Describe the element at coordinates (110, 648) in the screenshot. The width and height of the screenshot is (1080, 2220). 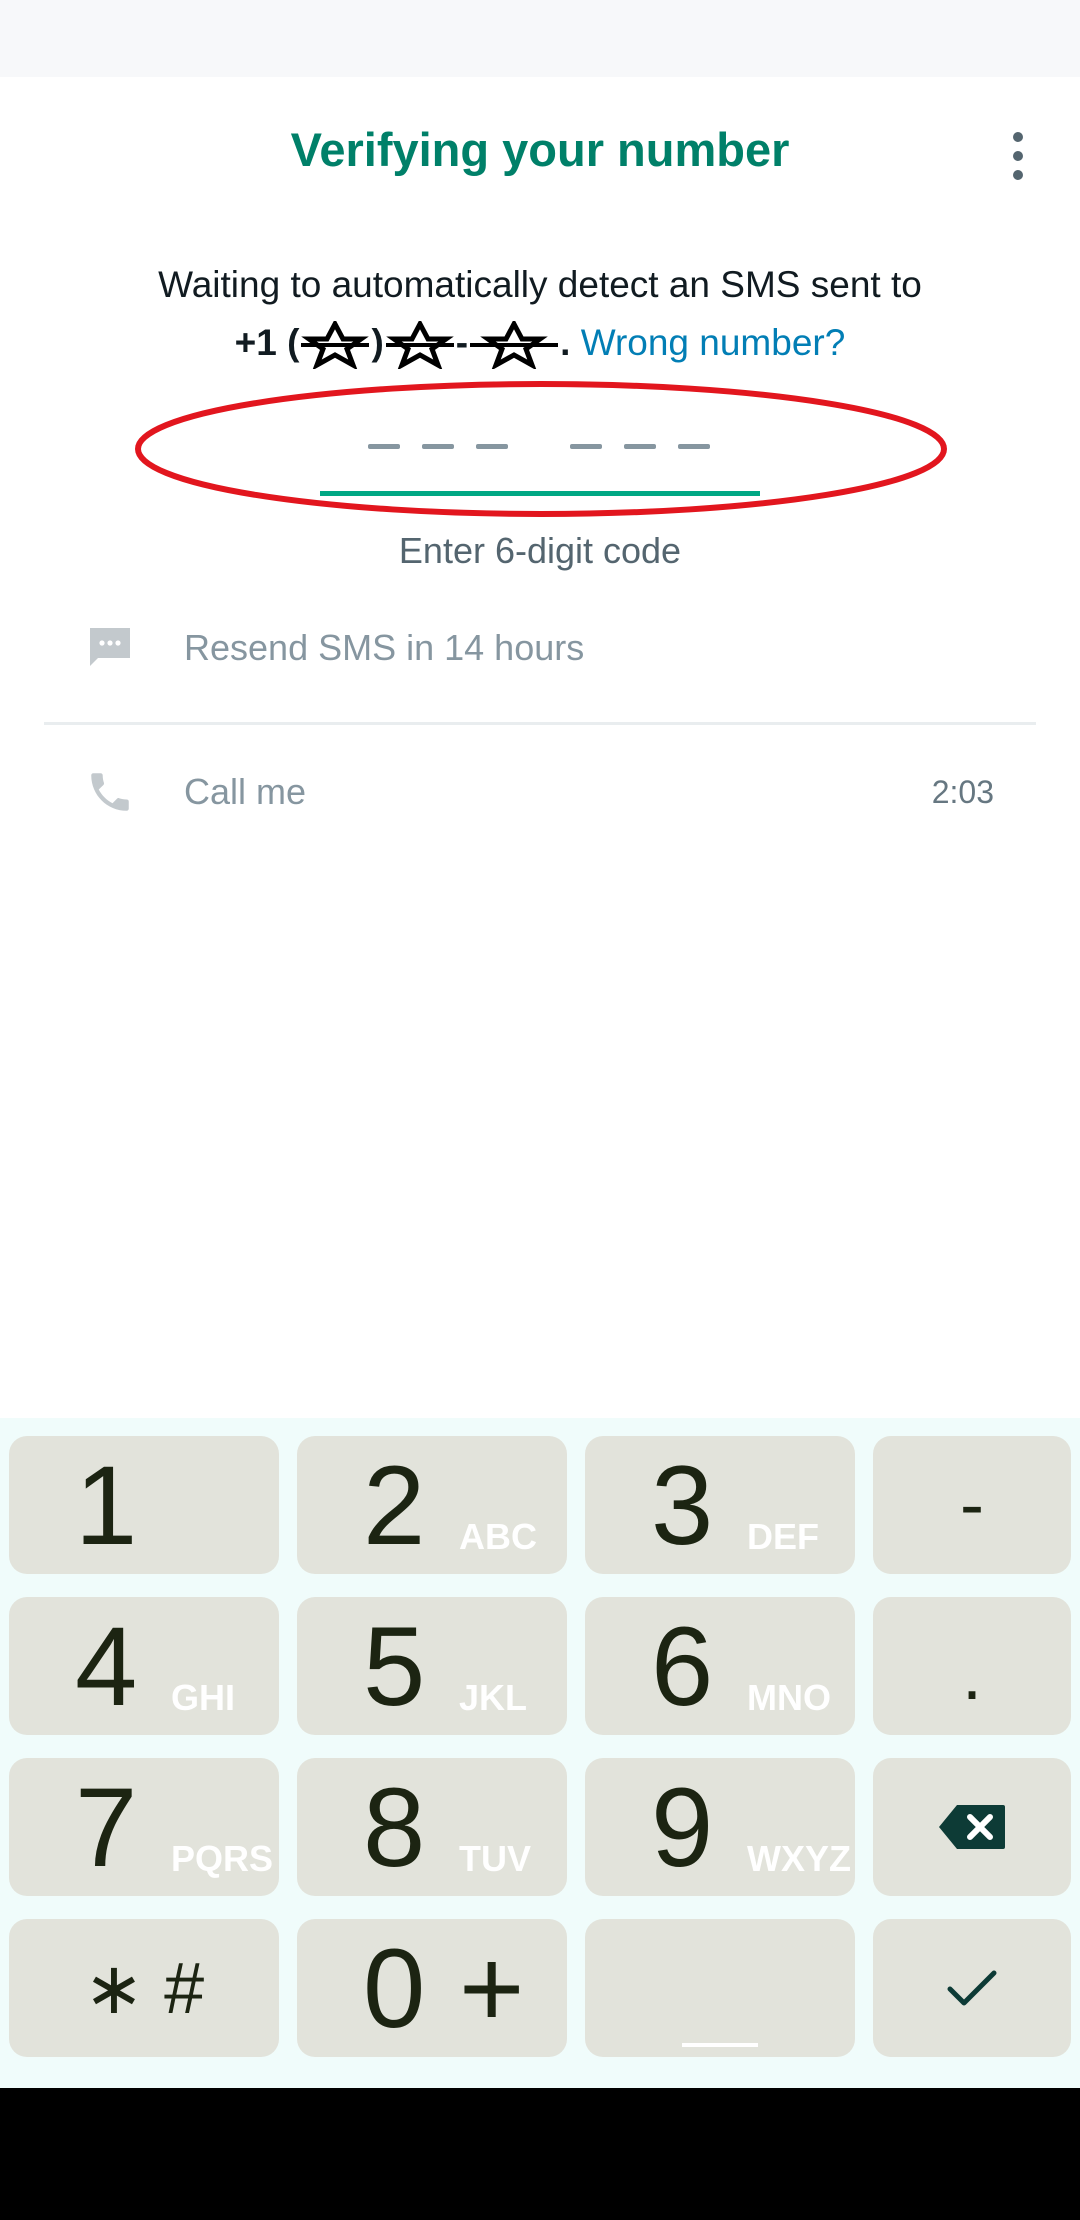
I see `message-icon` at that location.